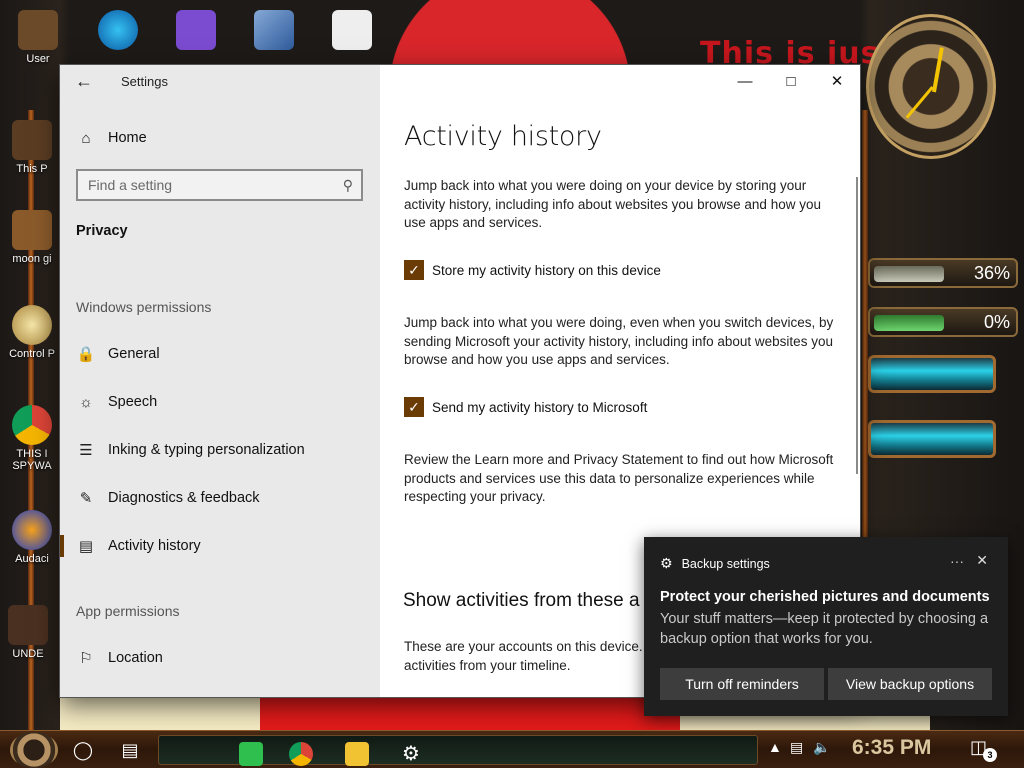 The width and height of the screenshot is (1024, 768). What do you see at coordinates (891, 748) in the screenshot?
I see `taskbar-clock: 6:35 PM` at bounding box center [891, 748].